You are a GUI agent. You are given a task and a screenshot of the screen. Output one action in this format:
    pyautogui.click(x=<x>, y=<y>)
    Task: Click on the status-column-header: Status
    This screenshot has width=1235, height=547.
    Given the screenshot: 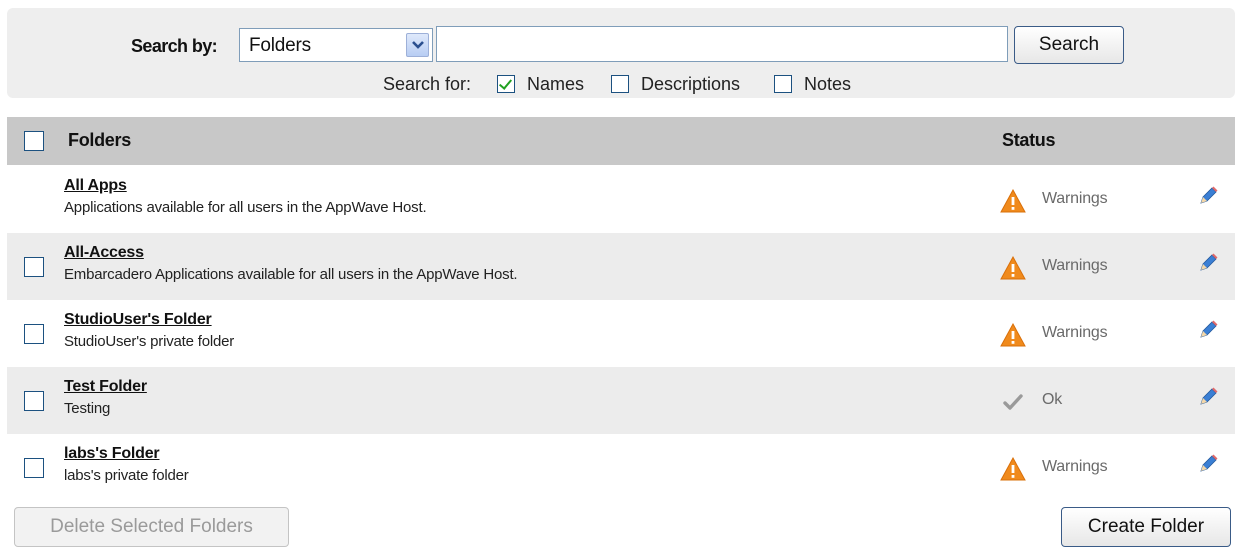 What is the action you would take?
    pyautogui.click(x=1029, y=140)
    